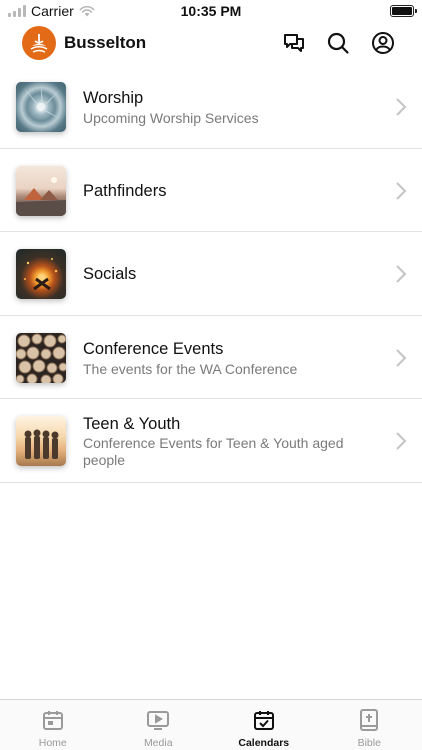 This screenshot has height=750, width=422. I want to click on tab-bible: Bible, so click(369, 725).